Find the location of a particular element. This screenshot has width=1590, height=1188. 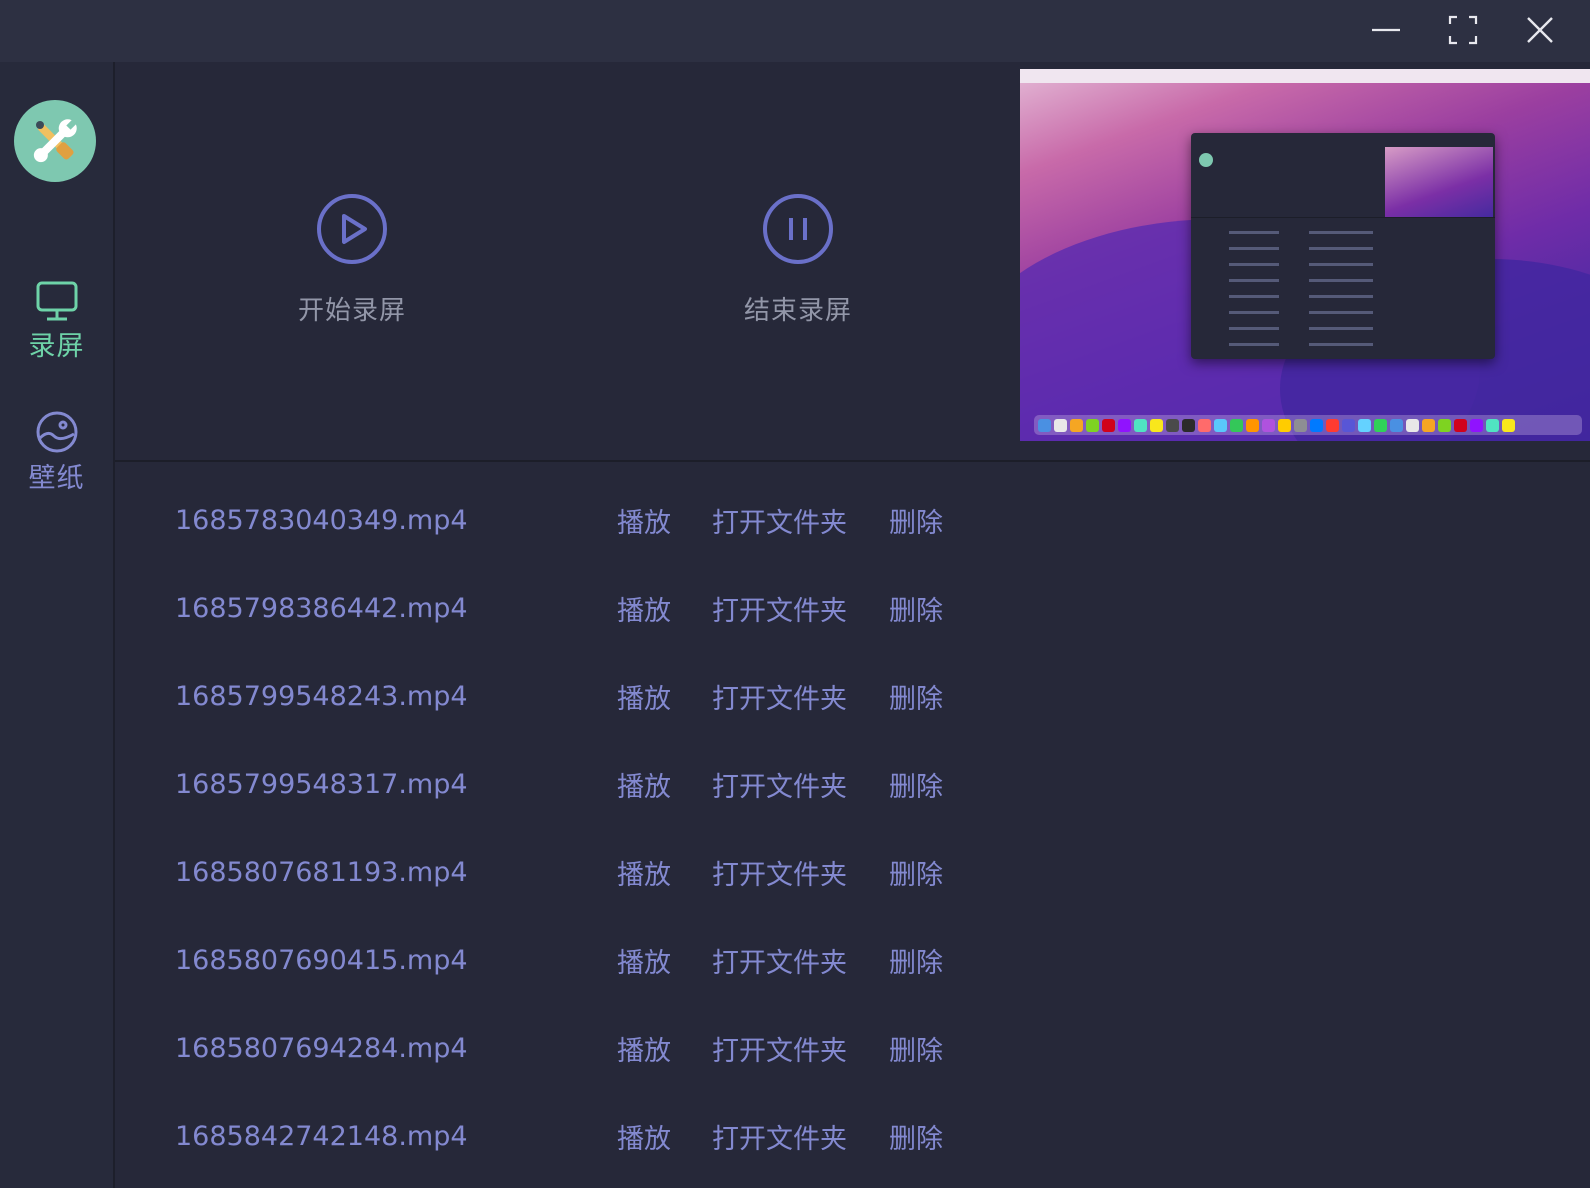

tools-icon is located at coordinates (55, 141).